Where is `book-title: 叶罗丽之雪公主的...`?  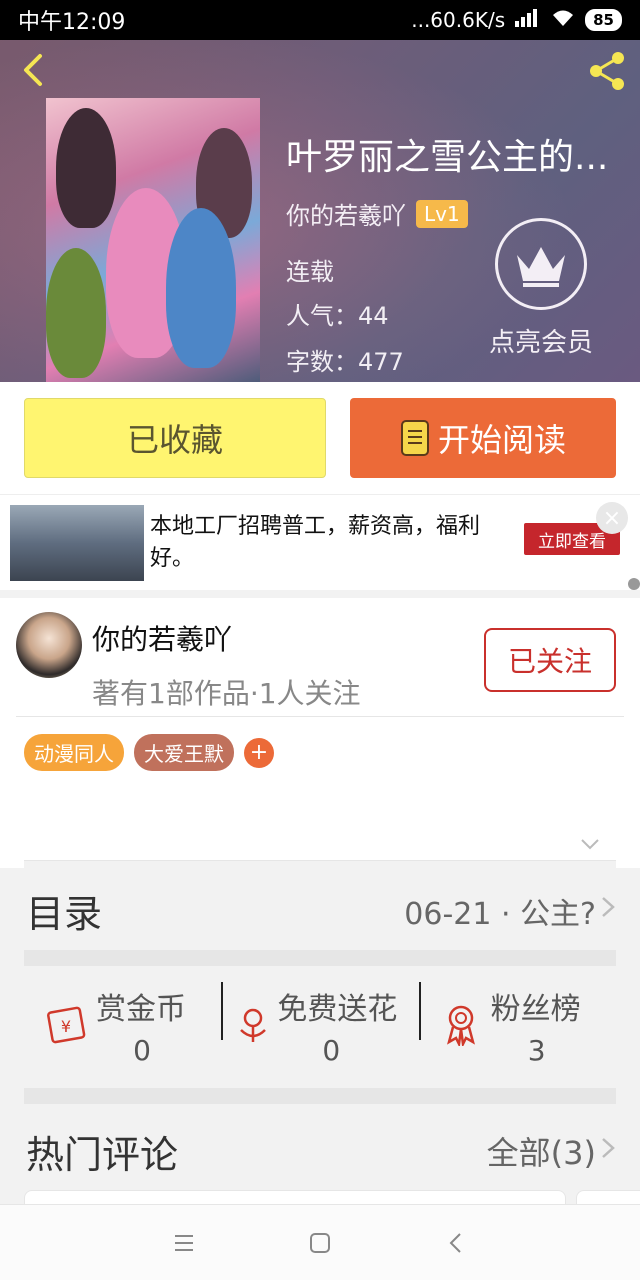
book-title: 叶罗丽之雪公主的... is located at coordinates (447, 157).